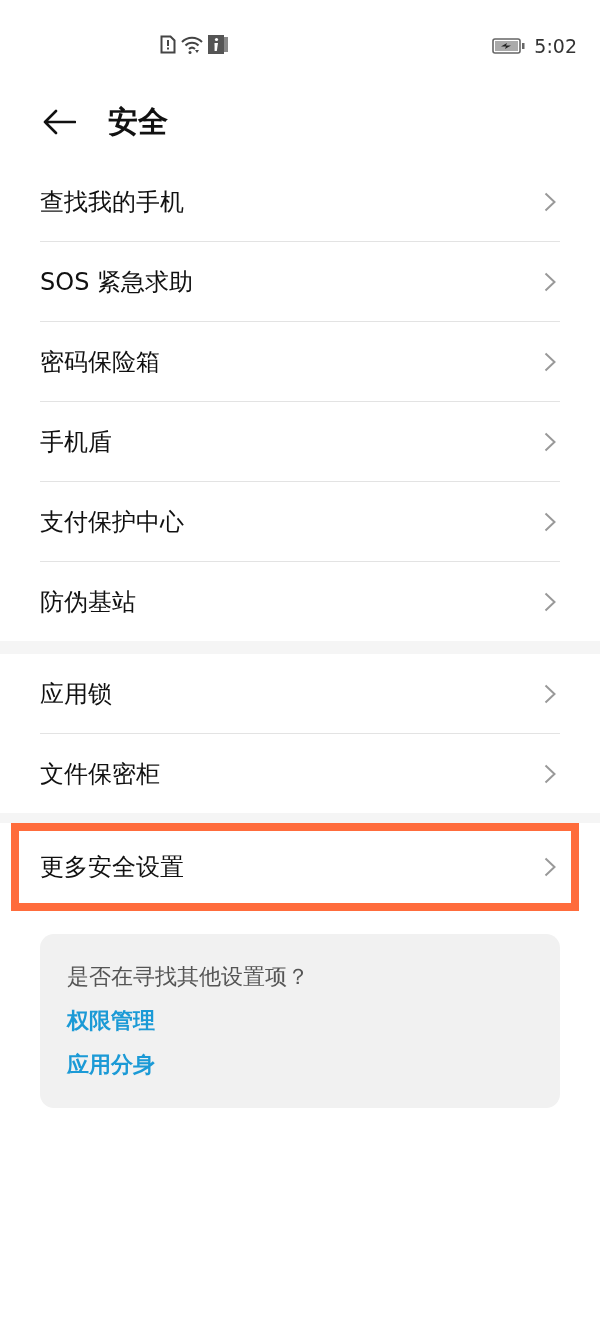  What do you see at coordinates (168, 44) in the screenshot?
I see `sim-alert-icon` at bounding box center [168, 44].